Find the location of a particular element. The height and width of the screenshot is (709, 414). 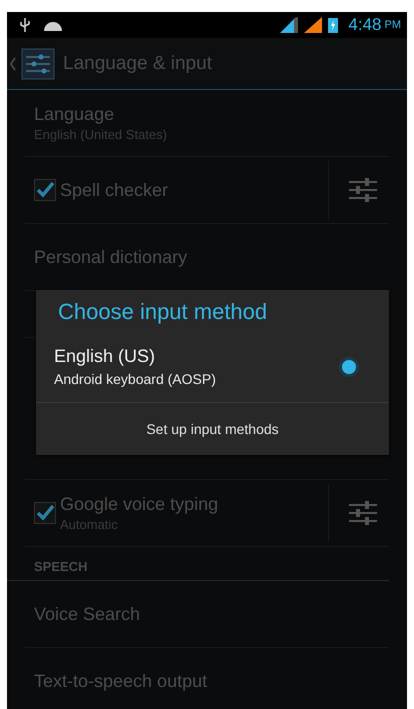

option-title: English (US) is located at coordinates (196, 356).